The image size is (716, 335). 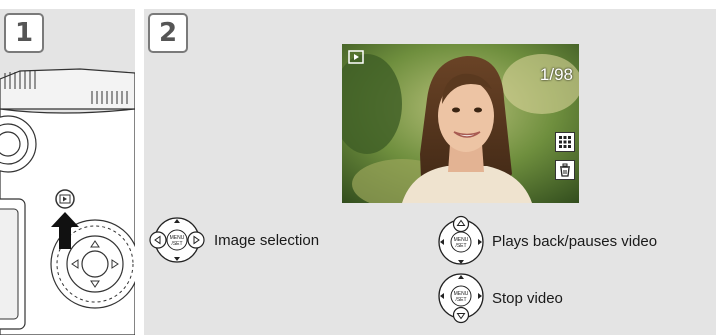 I want to click on thumbnail-grid-icon, so click(x=565, y=142).